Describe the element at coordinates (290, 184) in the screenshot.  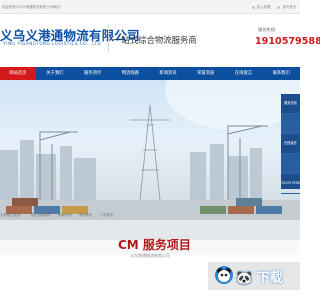
I see `floating-phone: 1910579588` at that location.